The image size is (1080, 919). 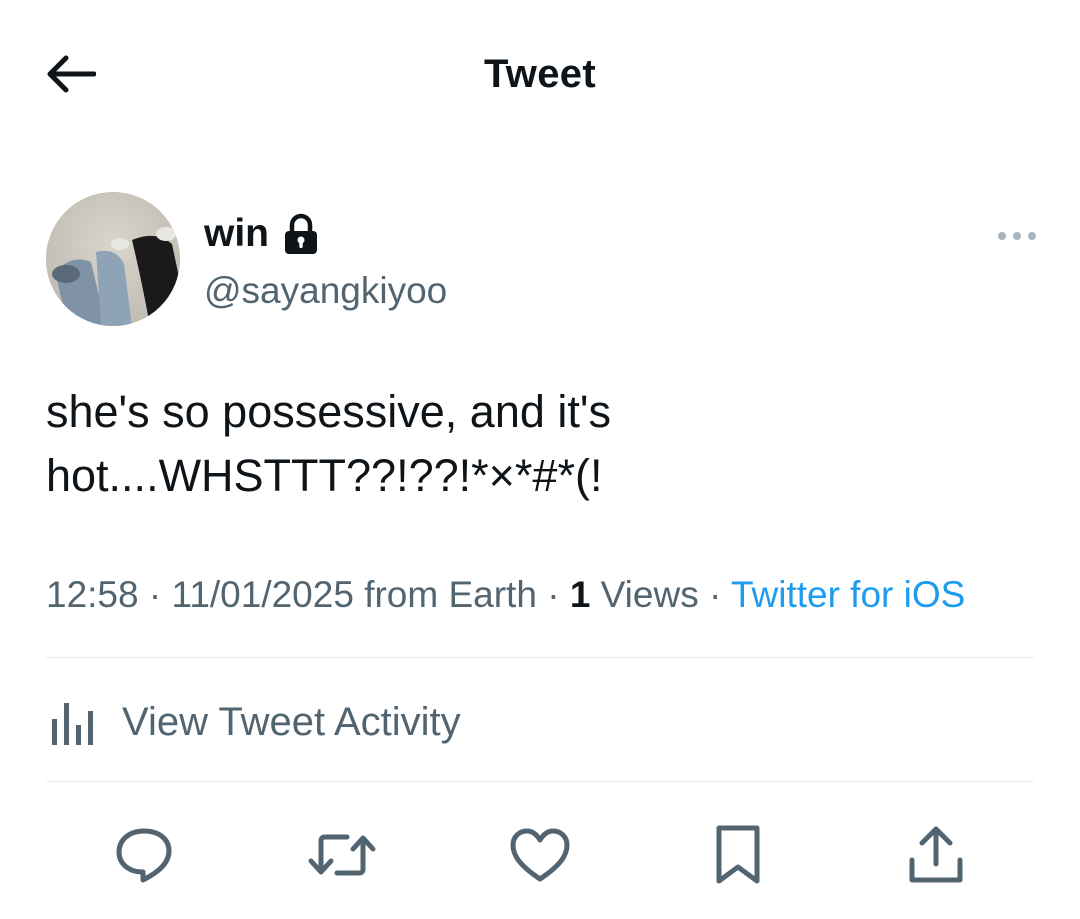 I want to click on retweet-button, so click(x=342, y=855).